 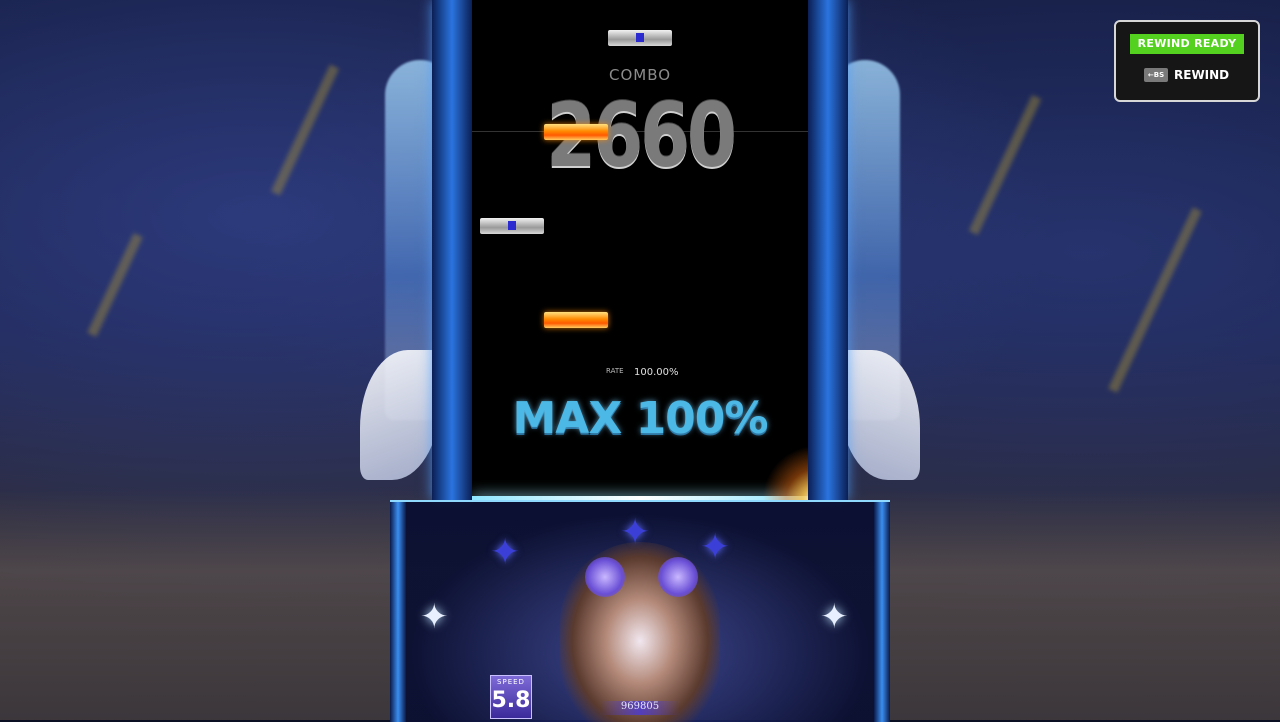 I want to click on speed-indicator: SPEED 5.8, so click(x=511, y=697).